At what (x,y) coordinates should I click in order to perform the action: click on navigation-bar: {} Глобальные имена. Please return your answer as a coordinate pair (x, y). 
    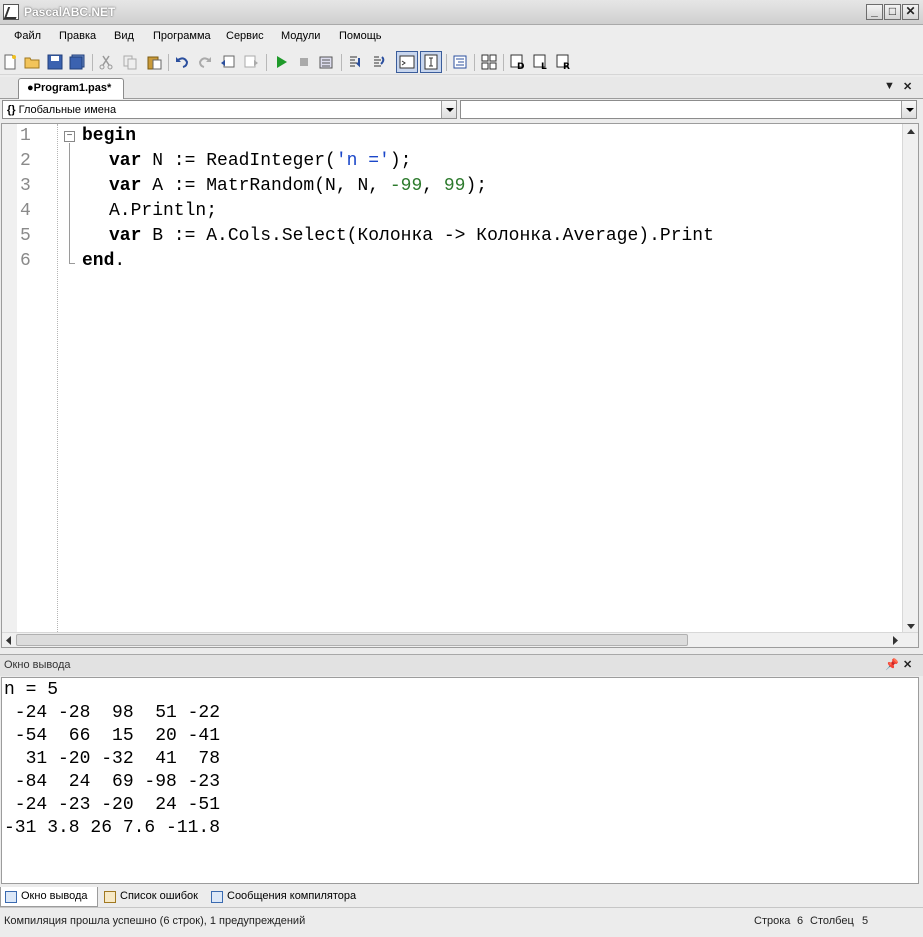
    Looking at the image, I should click on (461, 110).